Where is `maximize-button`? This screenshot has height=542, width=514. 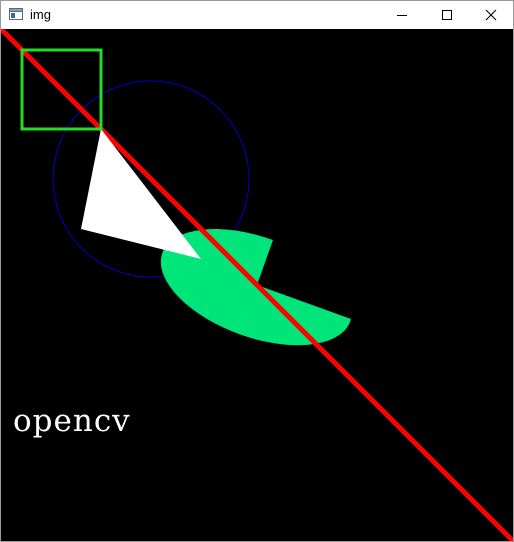
maximize-button is located at coordinates (446, 15).